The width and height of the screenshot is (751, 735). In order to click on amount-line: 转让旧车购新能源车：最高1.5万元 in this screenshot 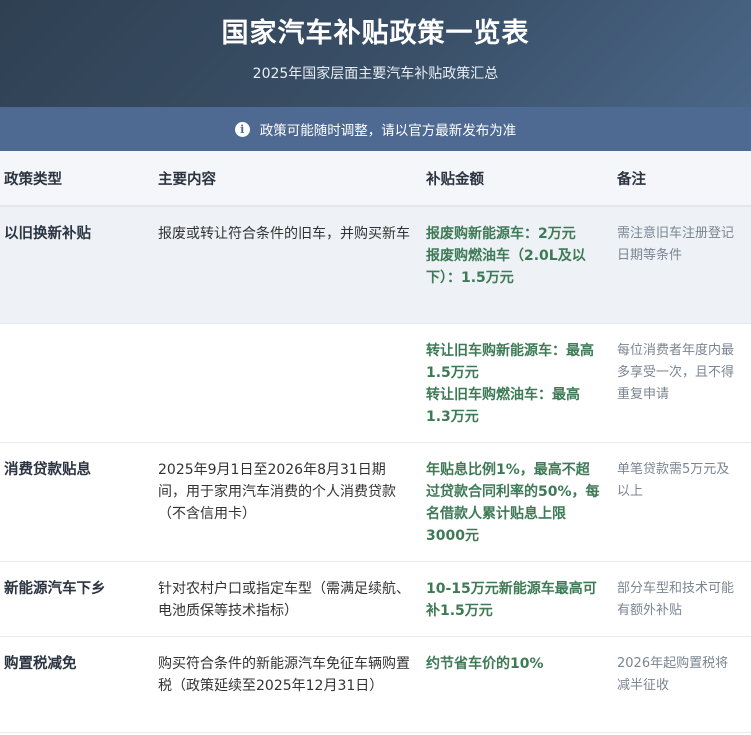, I will do `click(510, 361)`.